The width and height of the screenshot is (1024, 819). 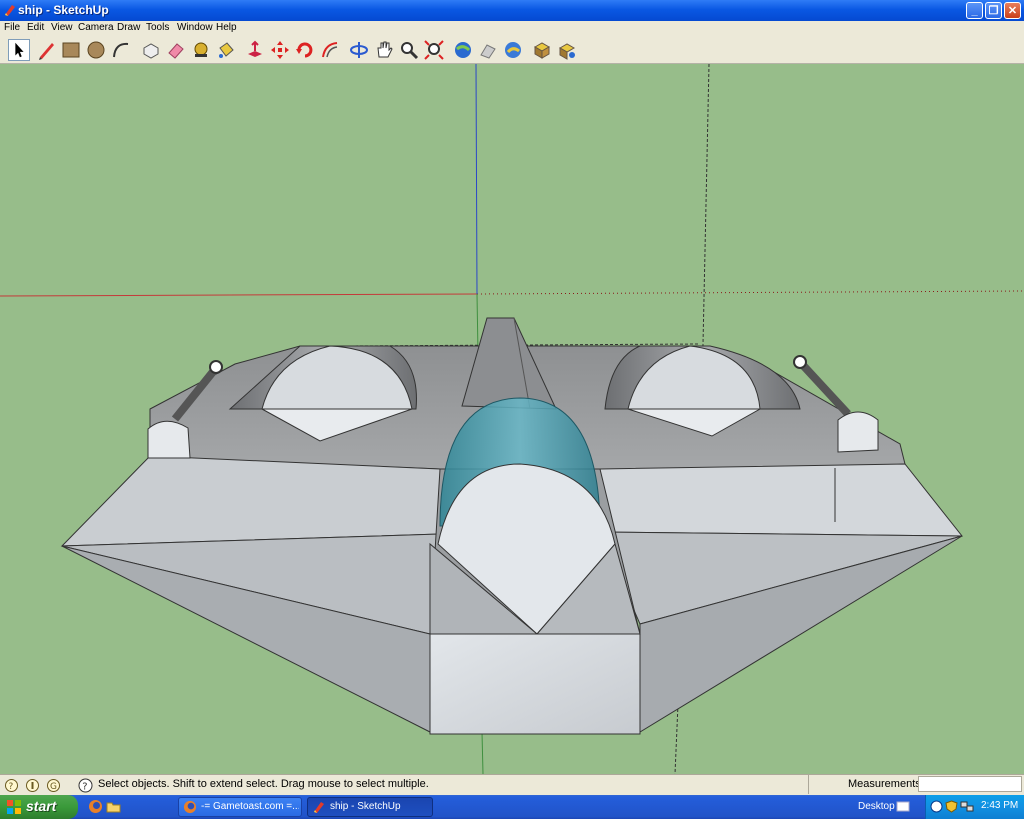 I want to click on geo-location-icon: ?, so click(x=11, y=785).